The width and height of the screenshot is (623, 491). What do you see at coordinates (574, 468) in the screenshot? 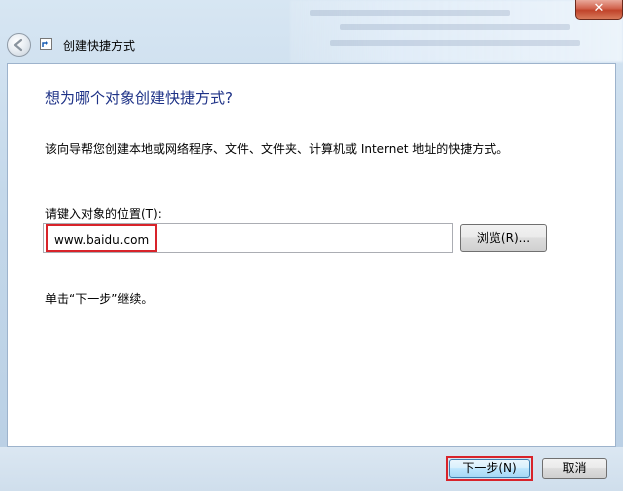
I see `cancel-button: 取消` at bounding box center [574, 468].